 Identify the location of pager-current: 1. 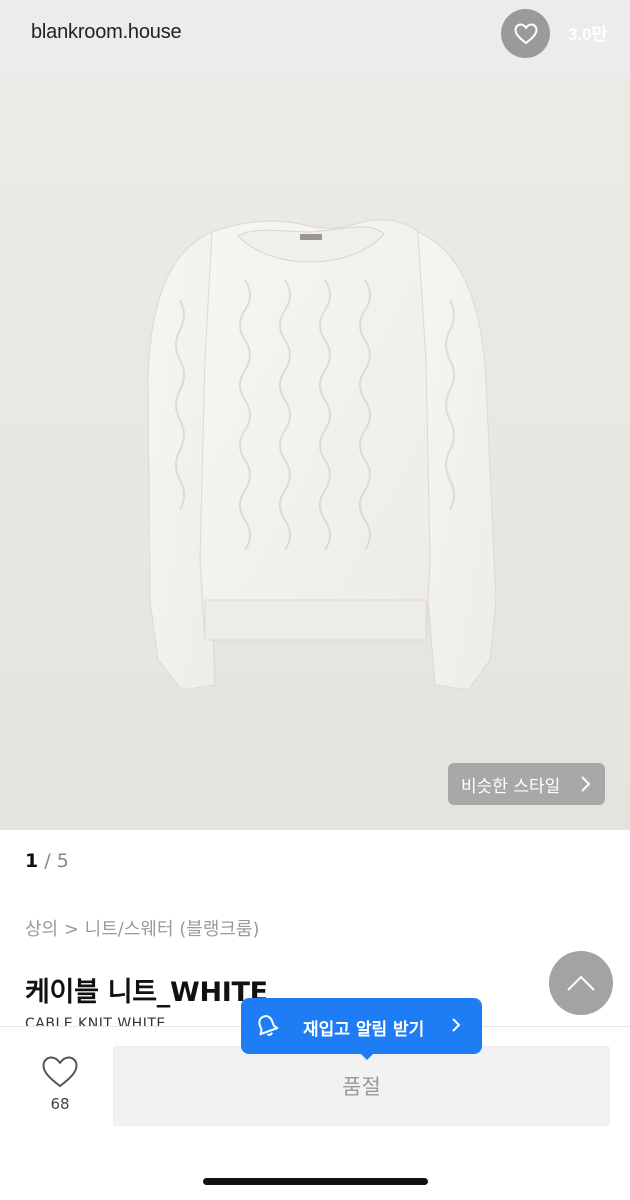
(32, 861).